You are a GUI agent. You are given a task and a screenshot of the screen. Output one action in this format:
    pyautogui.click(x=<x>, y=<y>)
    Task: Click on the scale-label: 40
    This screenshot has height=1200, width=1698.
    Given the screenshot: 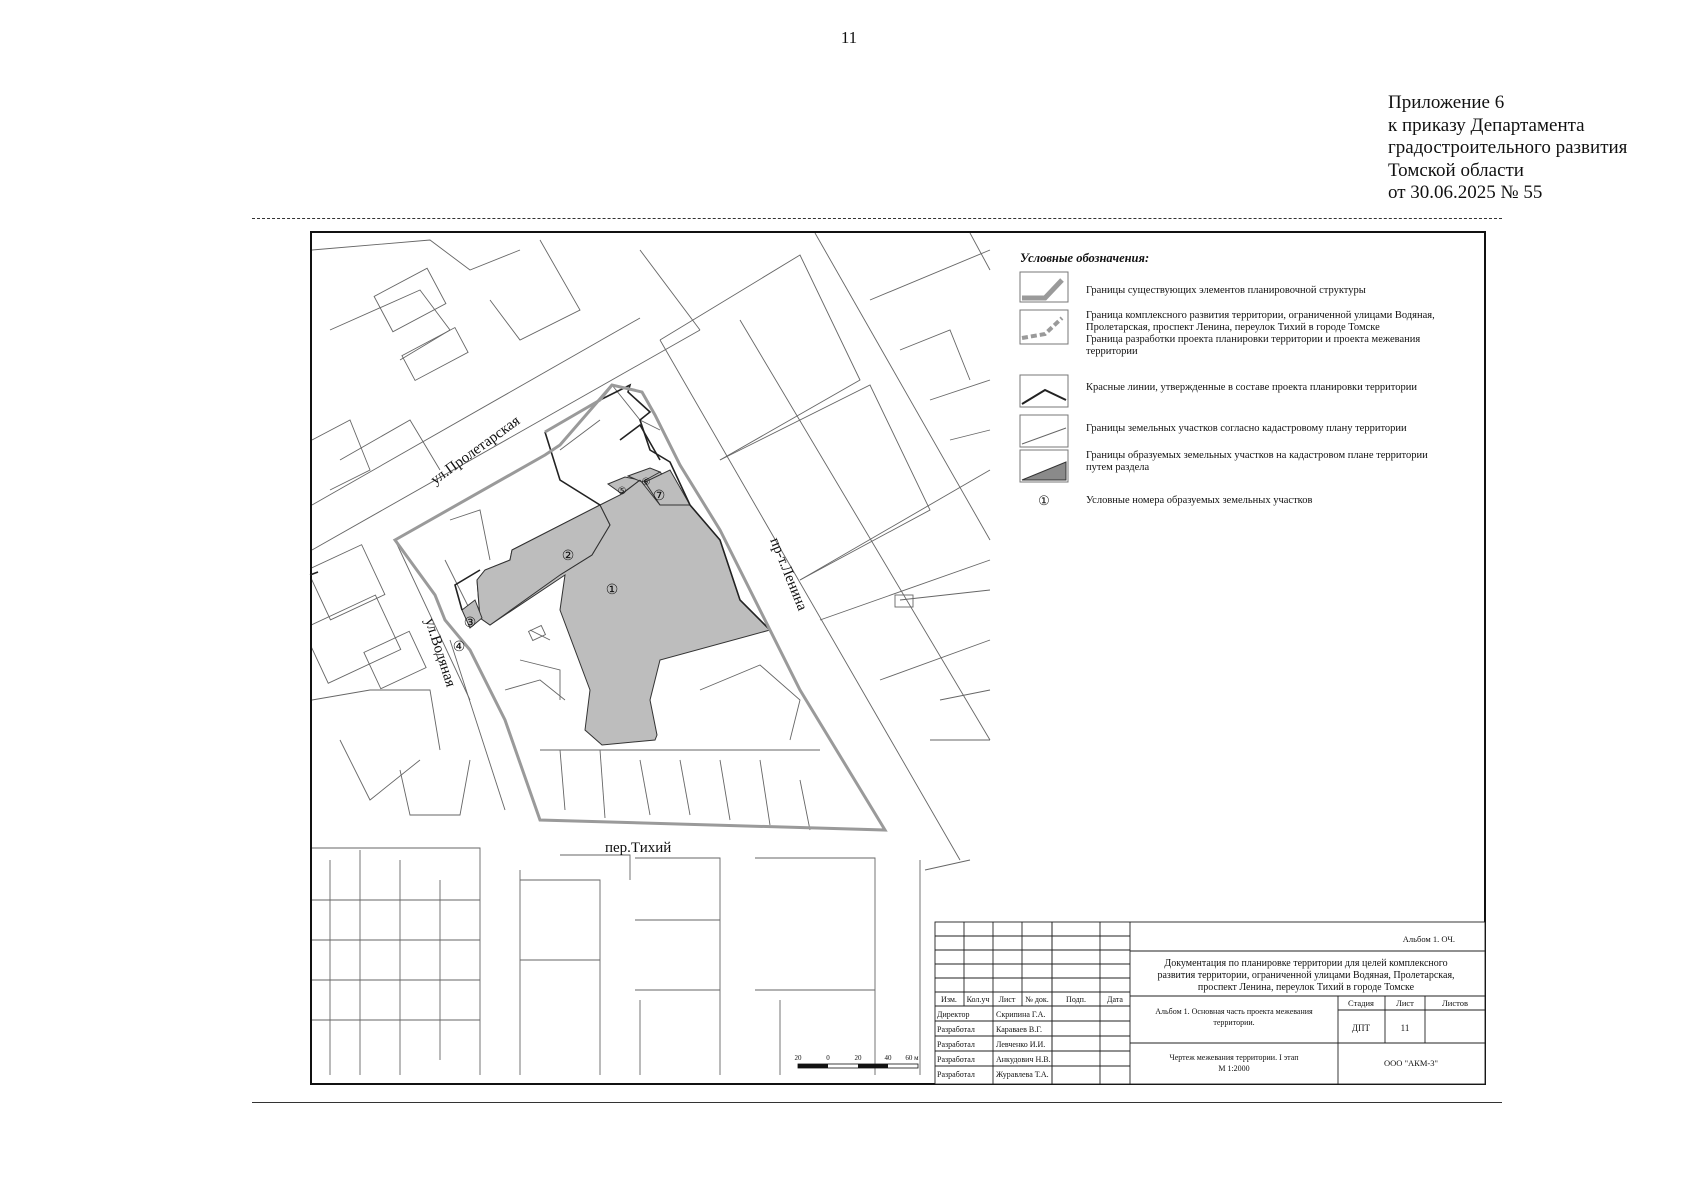 What is the action you would take?
    pyautogui.click(x=889, y=1058)
    